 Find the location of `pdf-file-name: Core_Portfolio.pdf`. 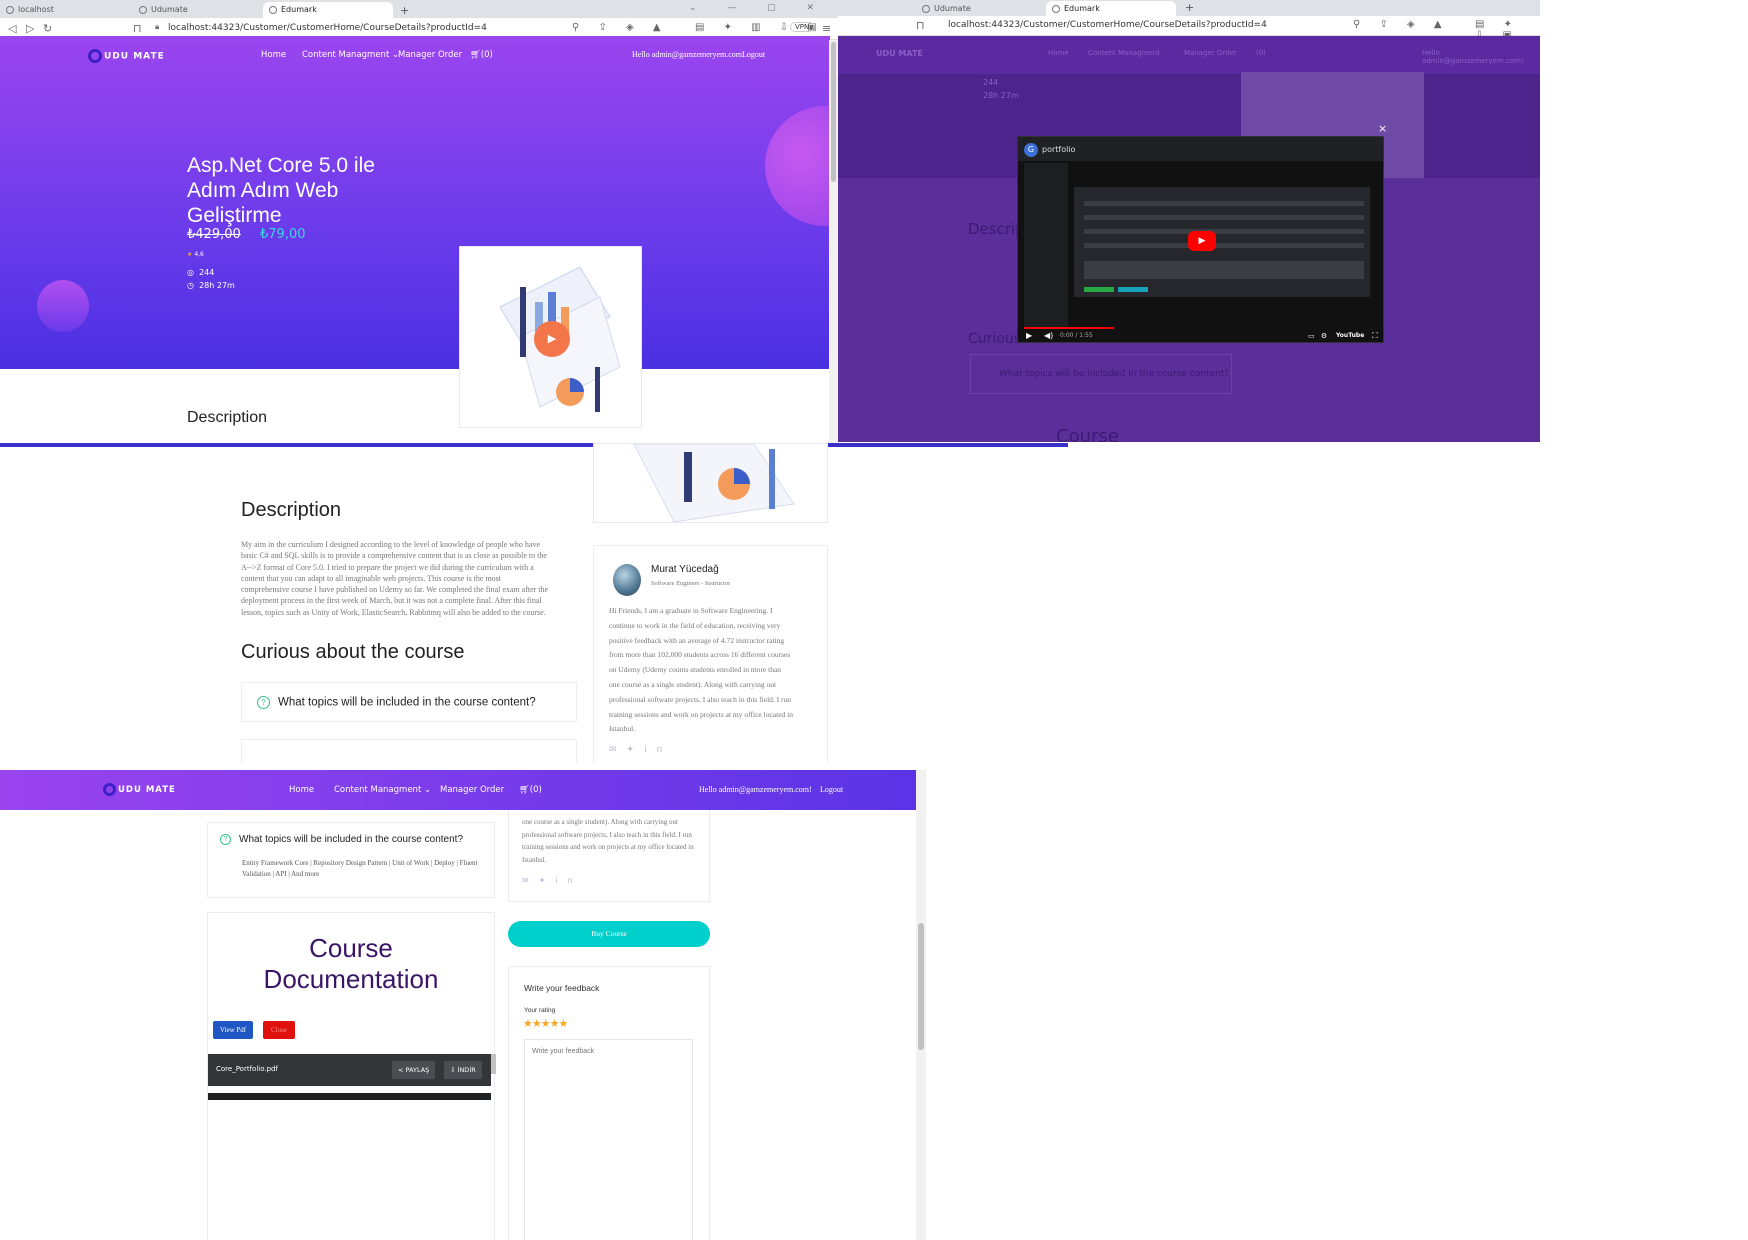

pdf-file-name: Core_Portfolio.pdf is located at coordinates (247, 1069).